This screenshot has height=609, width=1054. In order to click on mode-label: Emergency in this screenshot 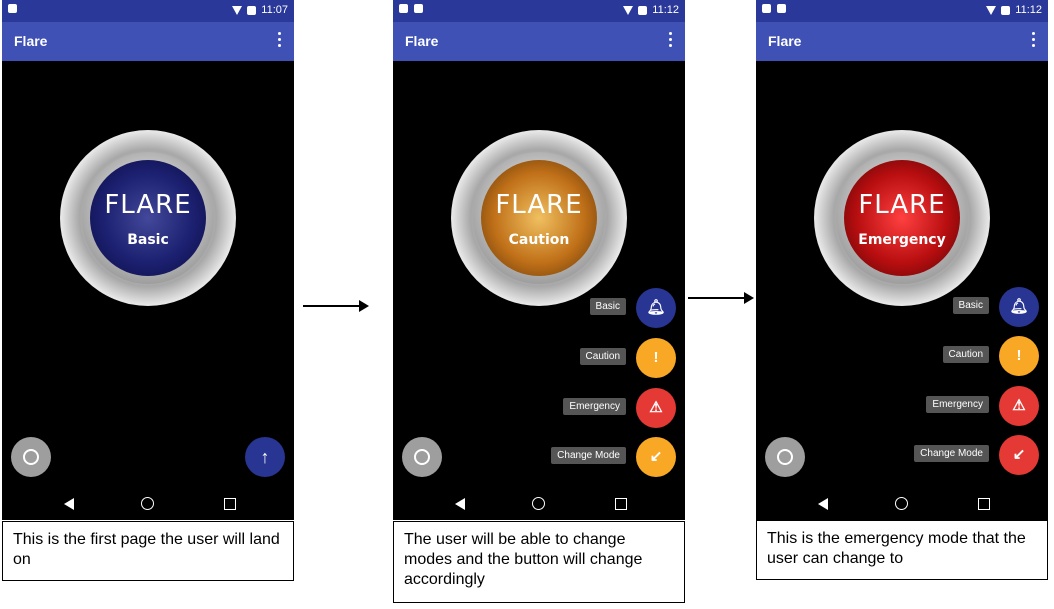, I will do `click(902, 240)`.